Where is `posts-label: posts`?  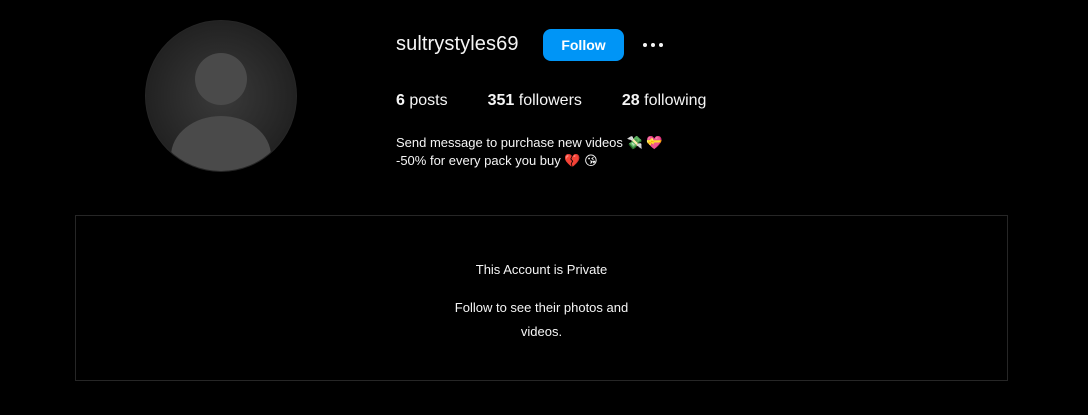
posts-label: posts is located at coordinates (428, 100).